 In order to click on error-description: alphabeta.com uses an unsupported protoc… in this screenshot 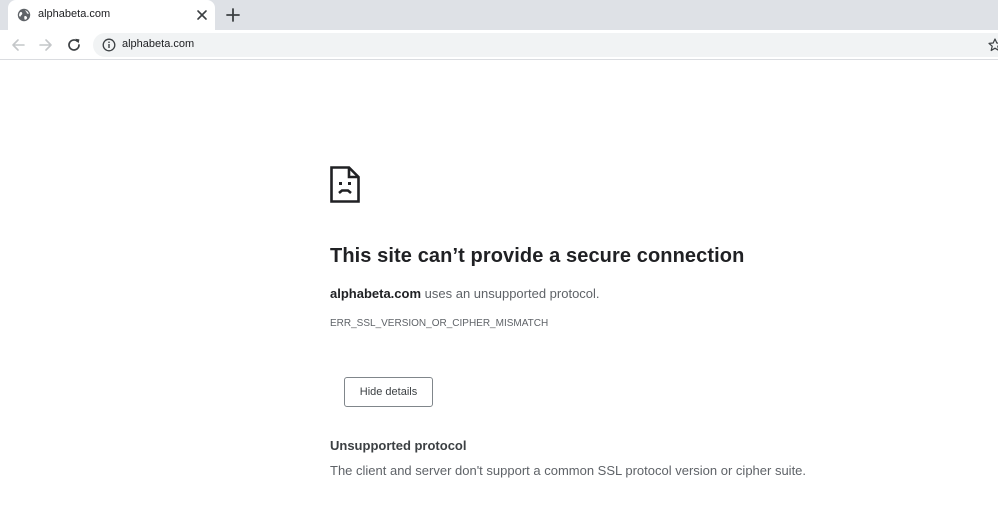, I will do `click(465, 293)`.